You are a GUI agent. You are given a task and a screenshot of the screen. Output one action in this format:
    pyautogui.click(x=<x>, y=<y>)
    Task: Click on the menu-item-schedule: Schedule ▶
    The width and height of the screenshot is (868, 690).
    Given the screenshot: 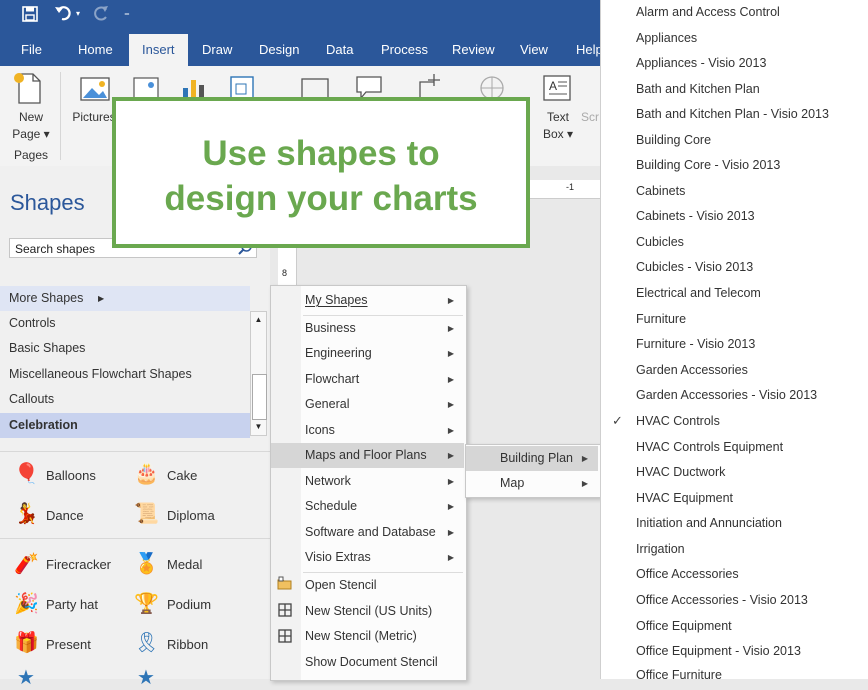 What is the action you would take?
    pyautogui.click(x=367, y=506)
    